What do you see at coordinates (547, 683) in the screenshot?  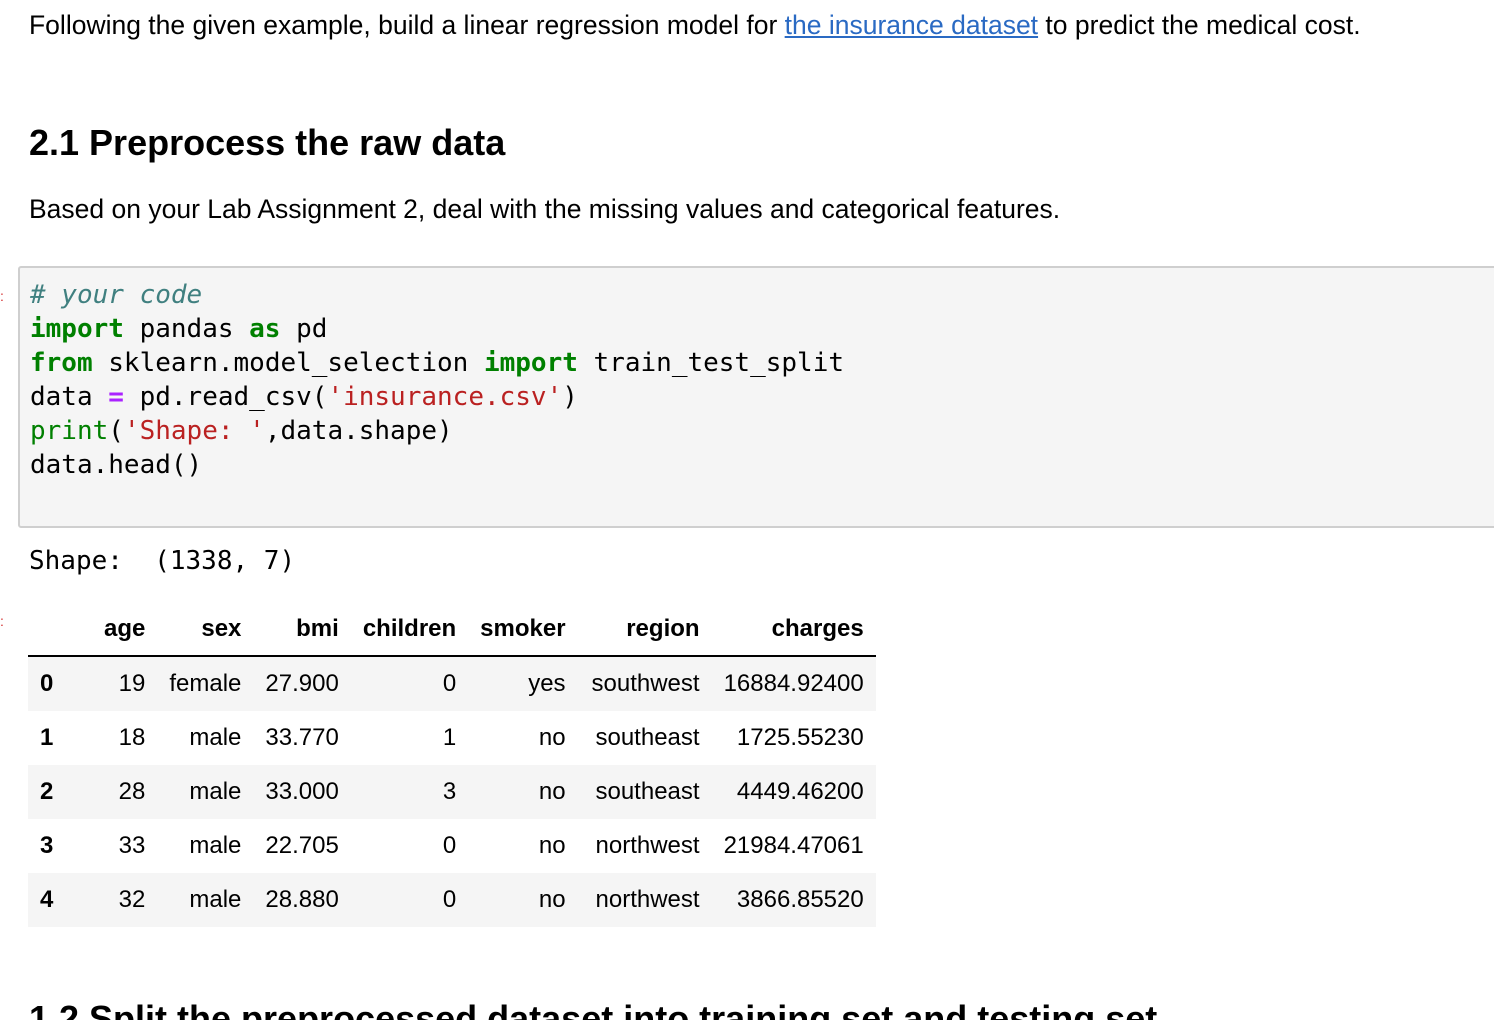 I see `table-cell: yes` at bounding box center [547, 683].